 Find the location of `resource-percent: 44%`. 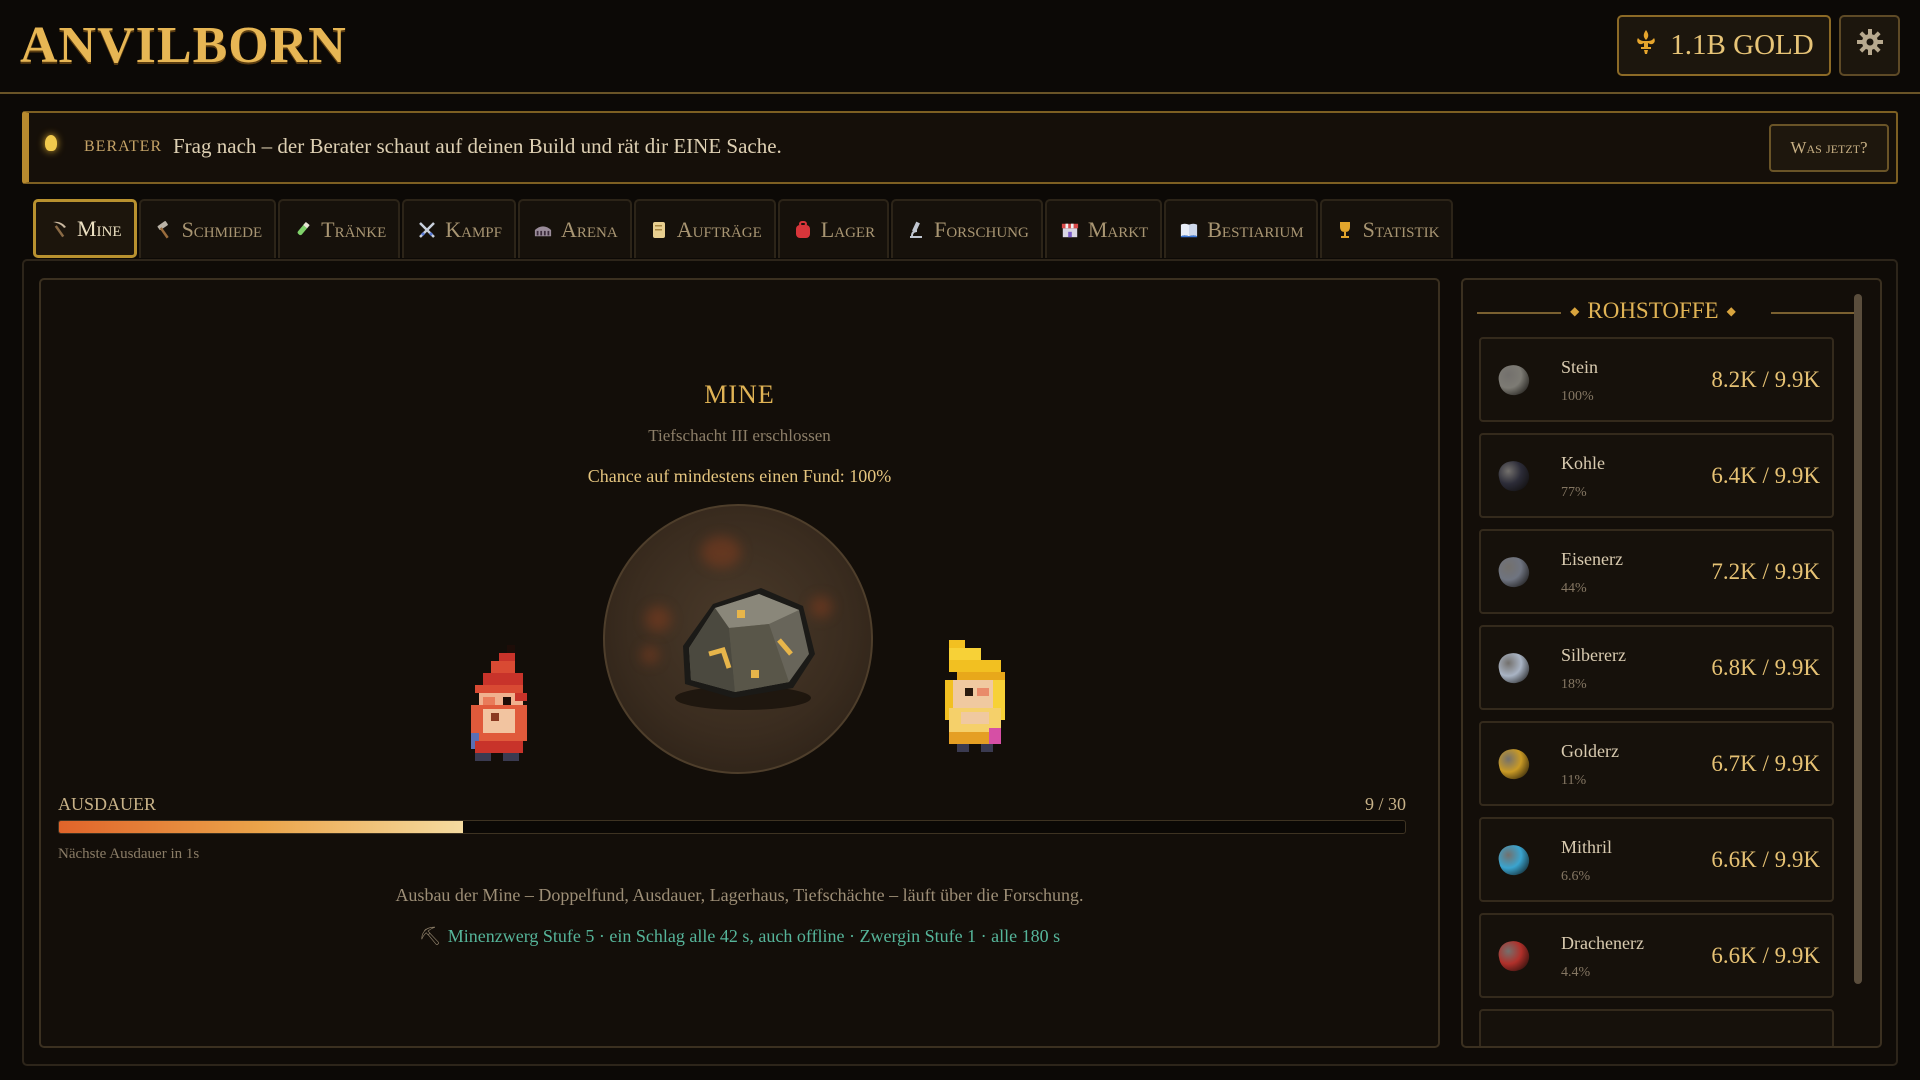

resource-percent: 44% is located at coordinates (1574, 588).